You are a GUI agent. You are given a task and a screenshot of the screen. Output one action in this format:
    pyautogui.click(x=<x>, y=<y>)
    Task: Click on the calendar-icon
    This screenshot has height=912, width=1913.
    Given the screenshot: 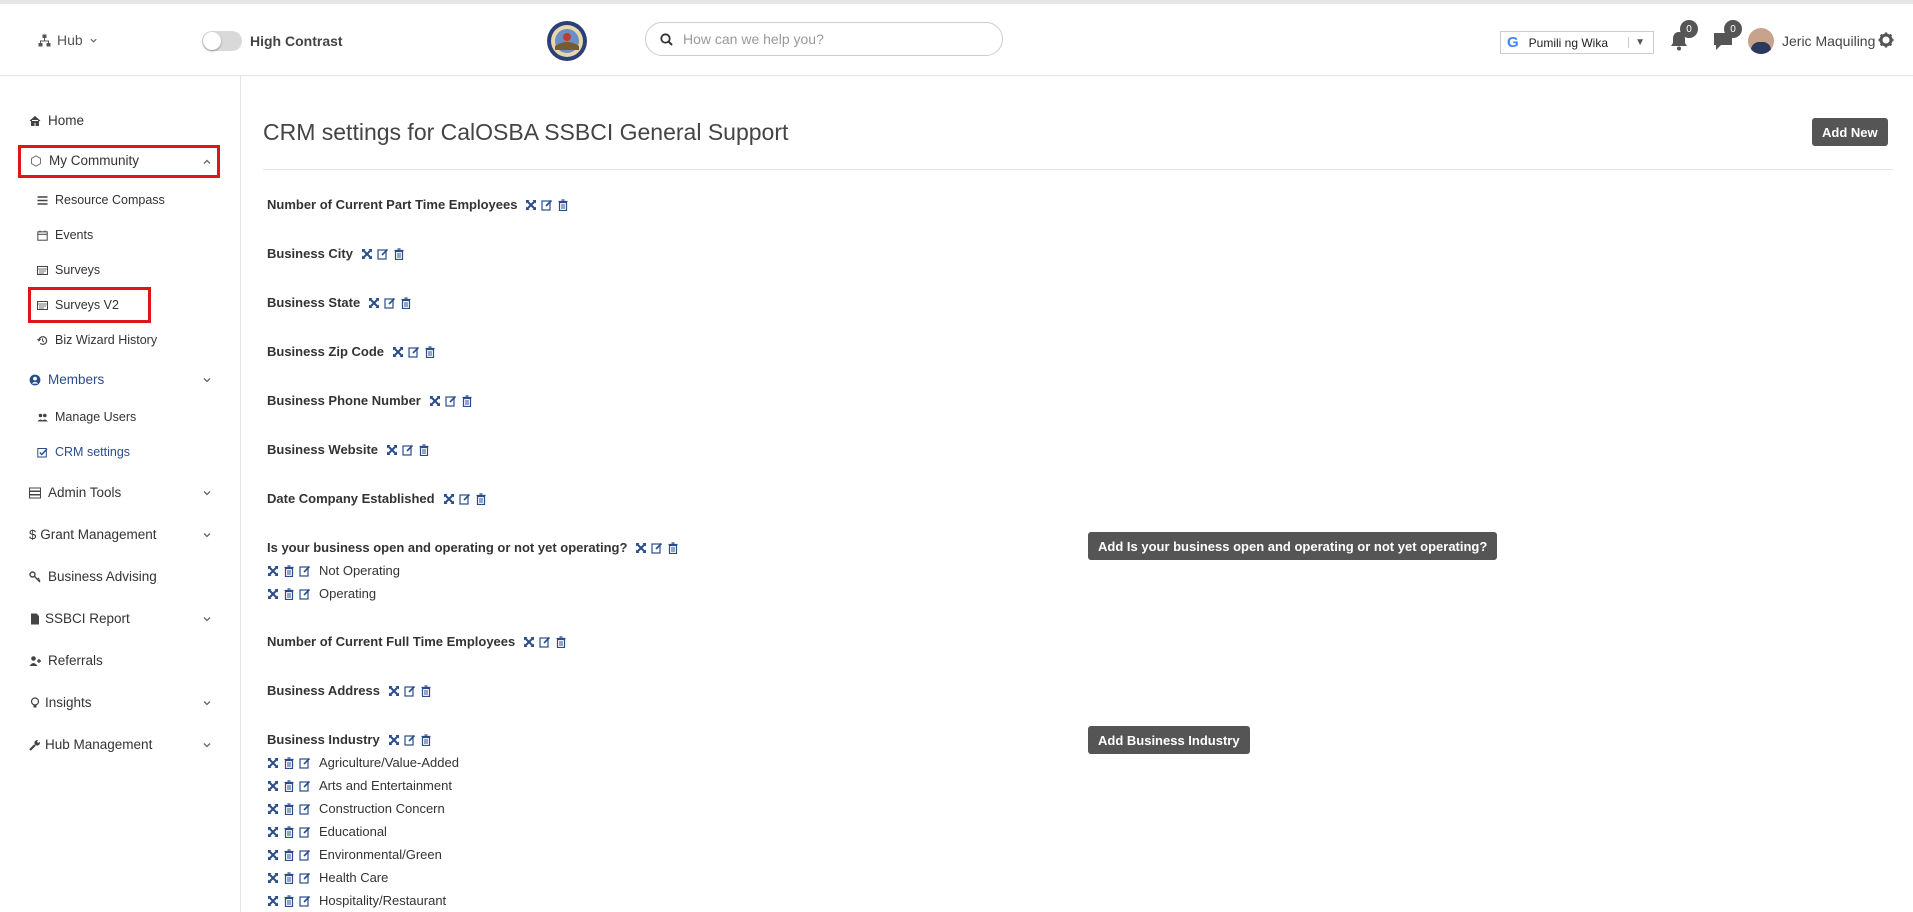 What is the action you would take?
    pyautogui.click(x=42, y=235)
    